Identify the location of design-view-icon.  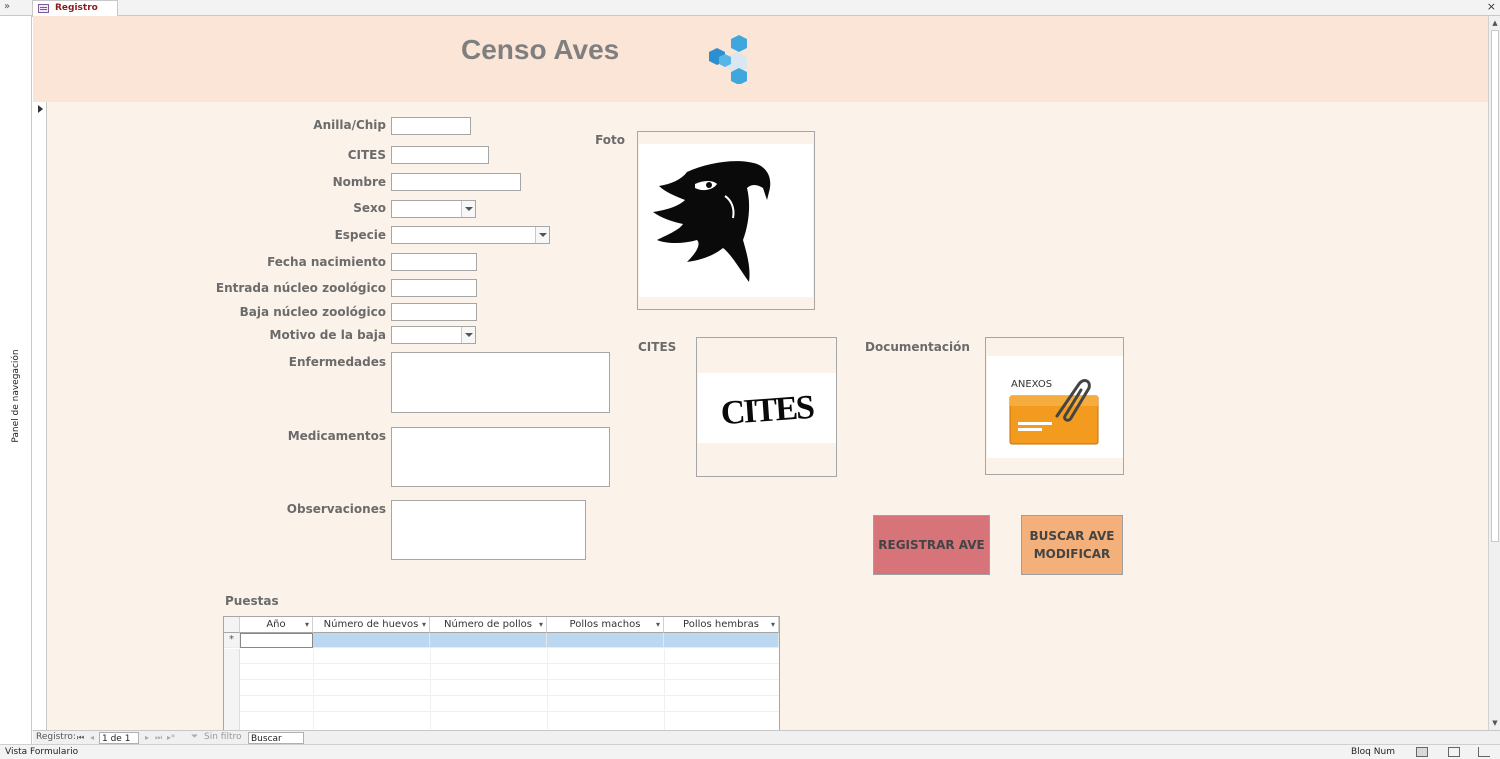
(1484, 752).